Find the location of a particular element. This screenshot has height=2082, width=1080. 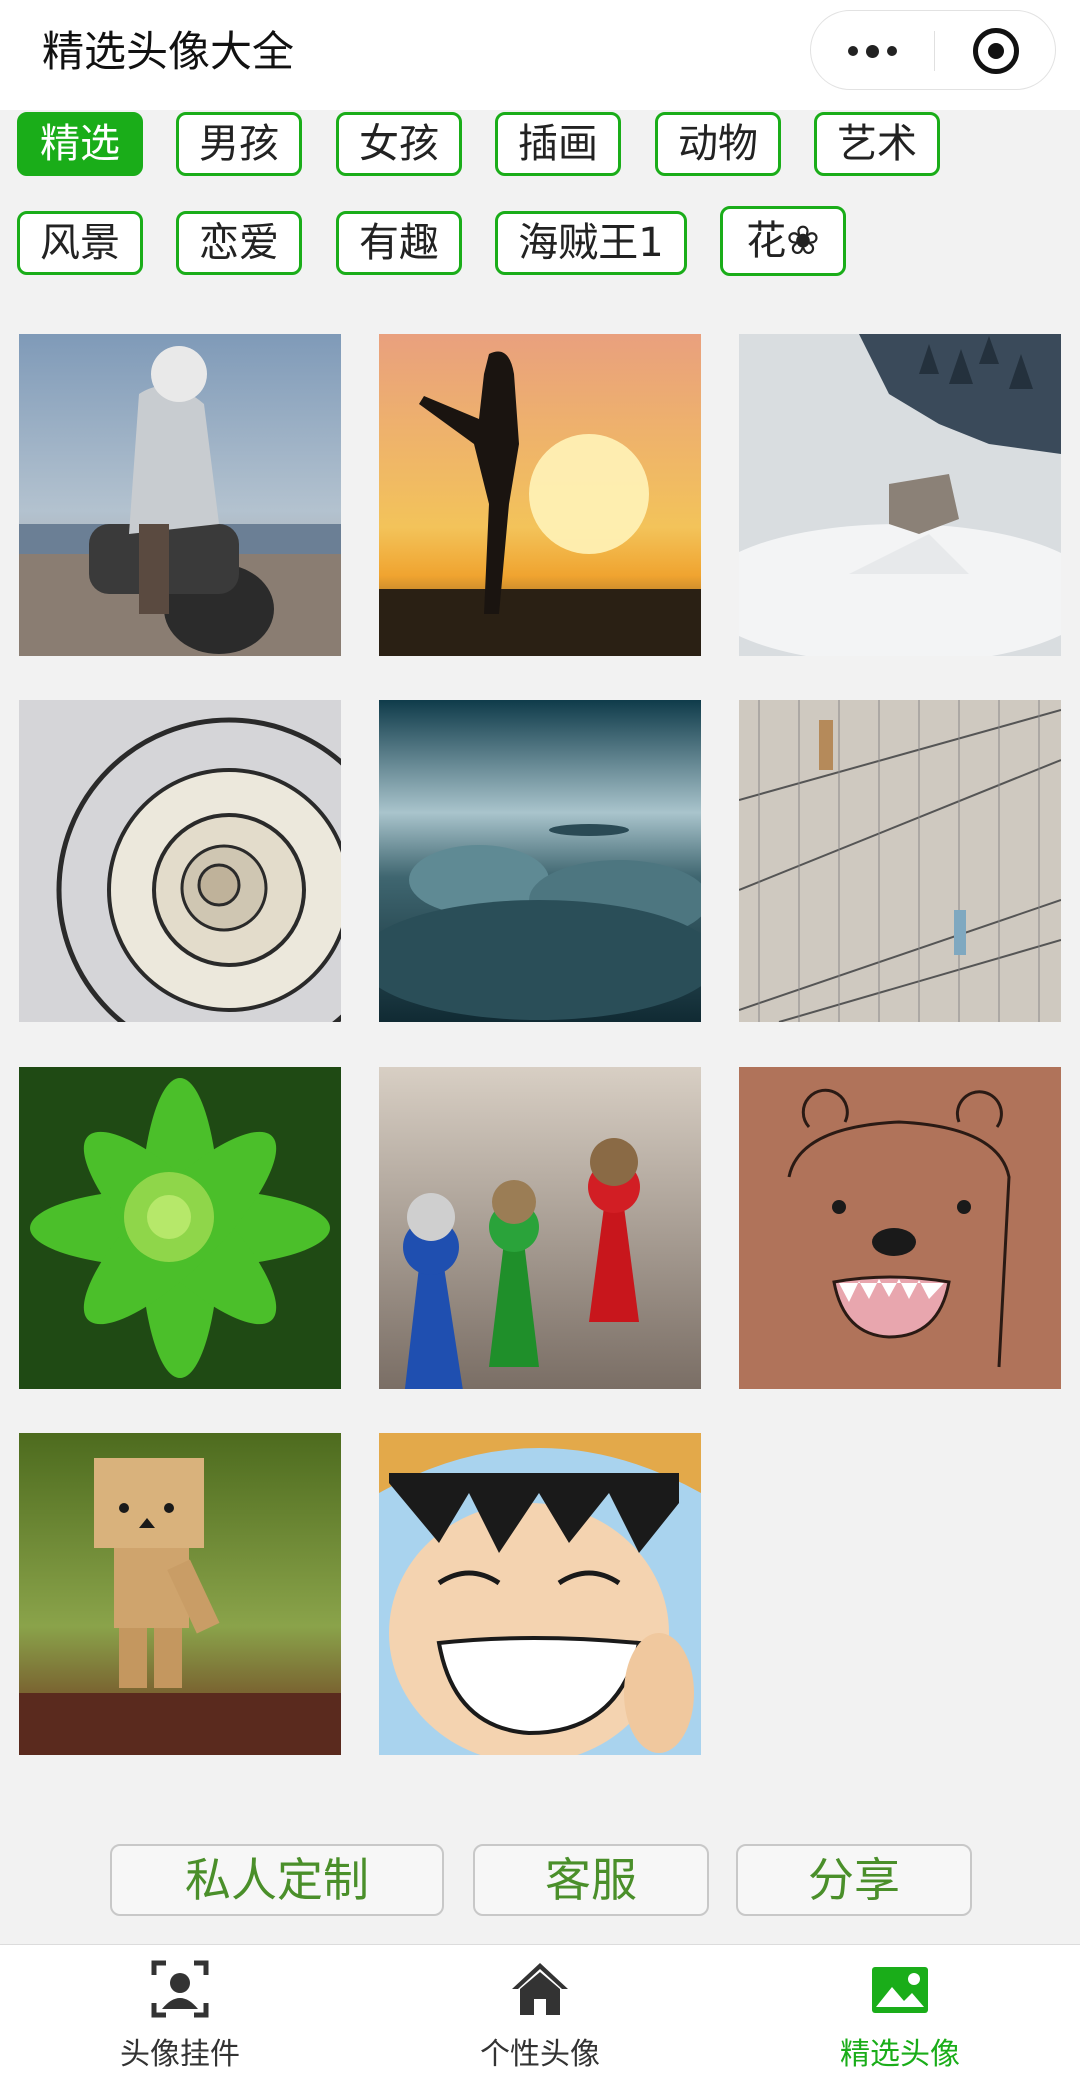

tag-one-piece: 海贼王1 is located at coordinates (591, 243).